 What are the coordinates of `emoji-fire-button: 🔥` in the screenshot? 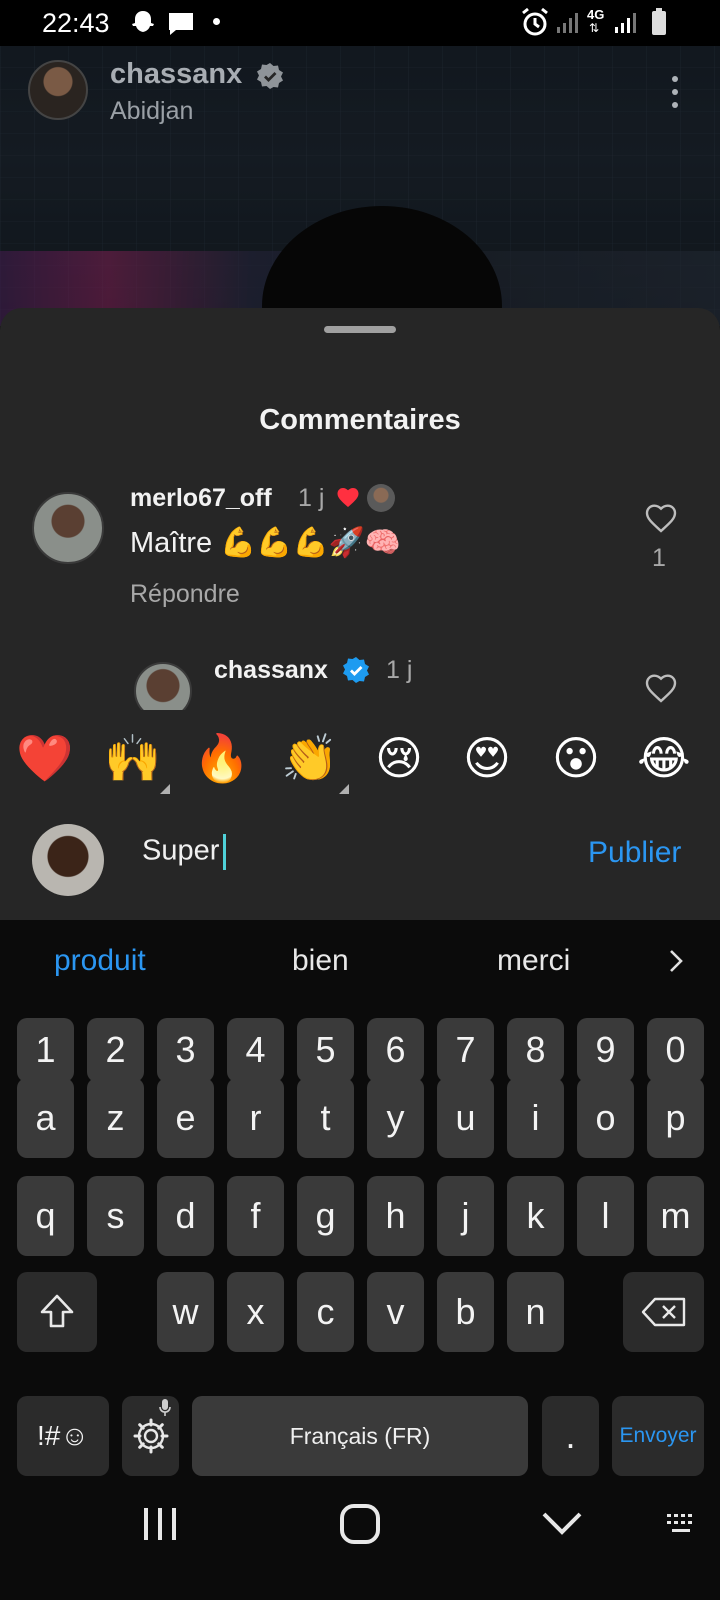 It's located at (222, 758).